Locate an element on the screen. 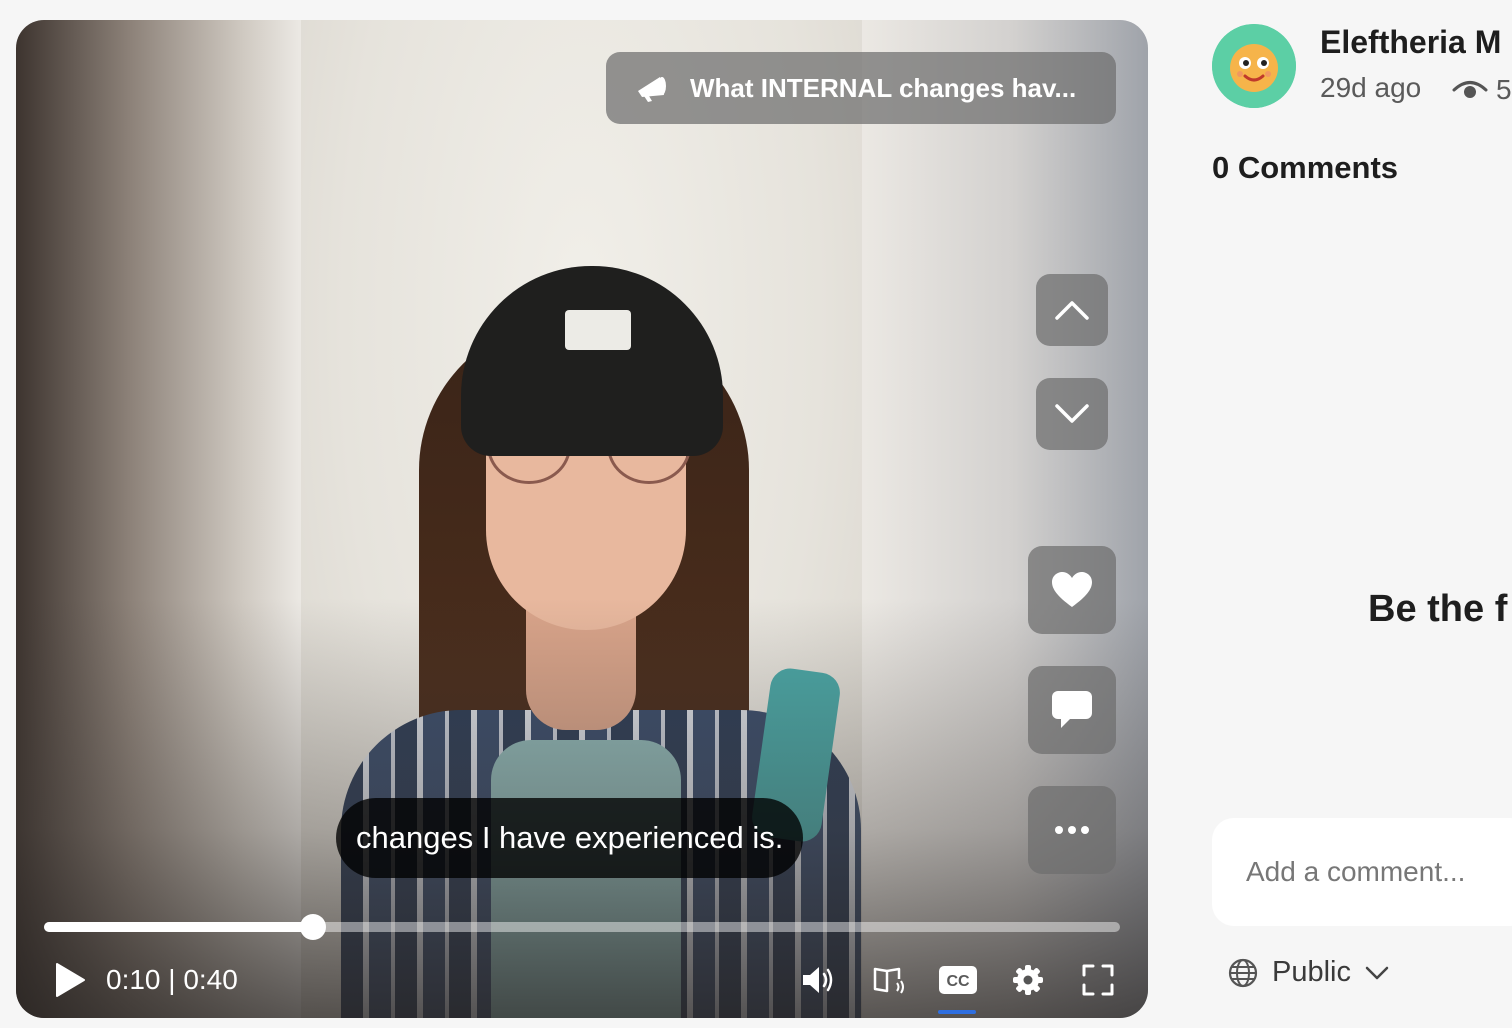  globe-icon is located at coordinates (1243, 972).